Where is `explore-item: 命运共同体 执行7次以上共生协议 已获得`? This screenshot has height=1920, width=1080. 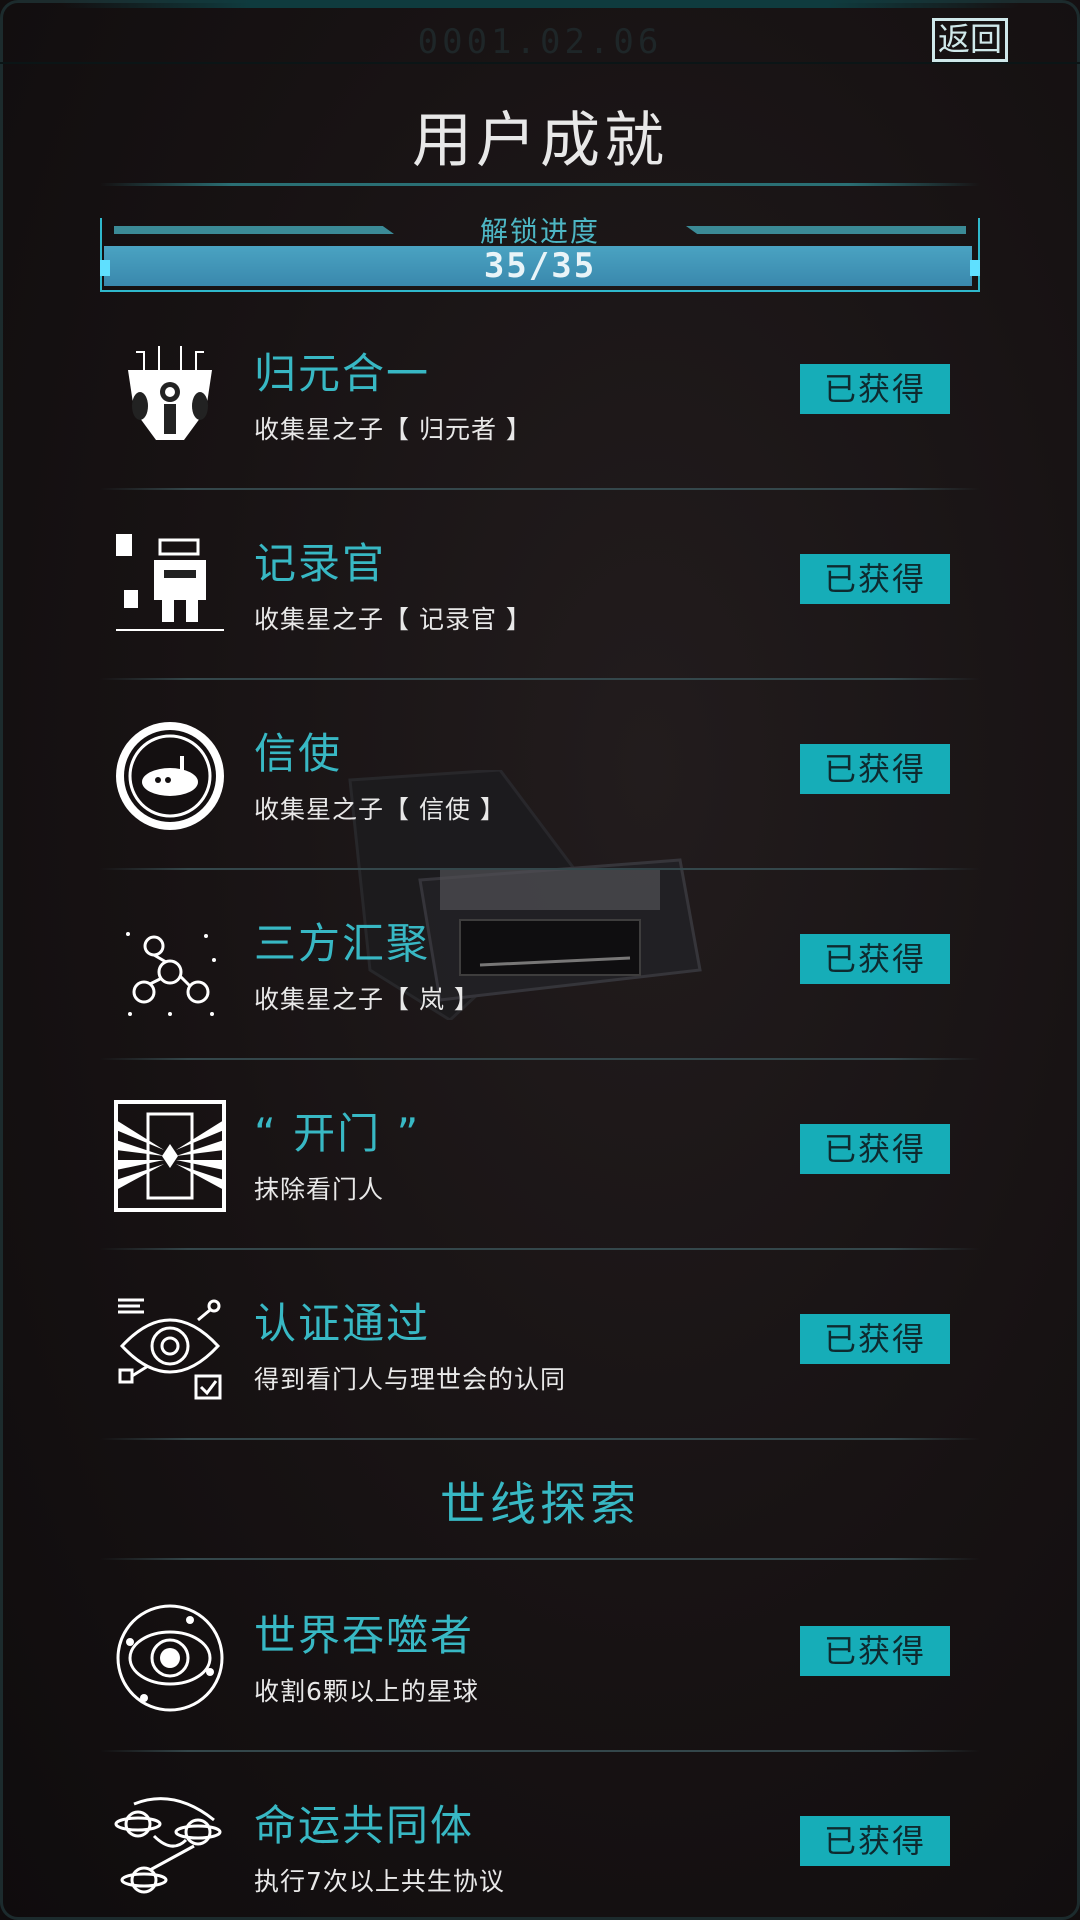 explore-item: 命运共同体 执行7次以上共生协议 已获得 is located at coordinates (540, 1836).